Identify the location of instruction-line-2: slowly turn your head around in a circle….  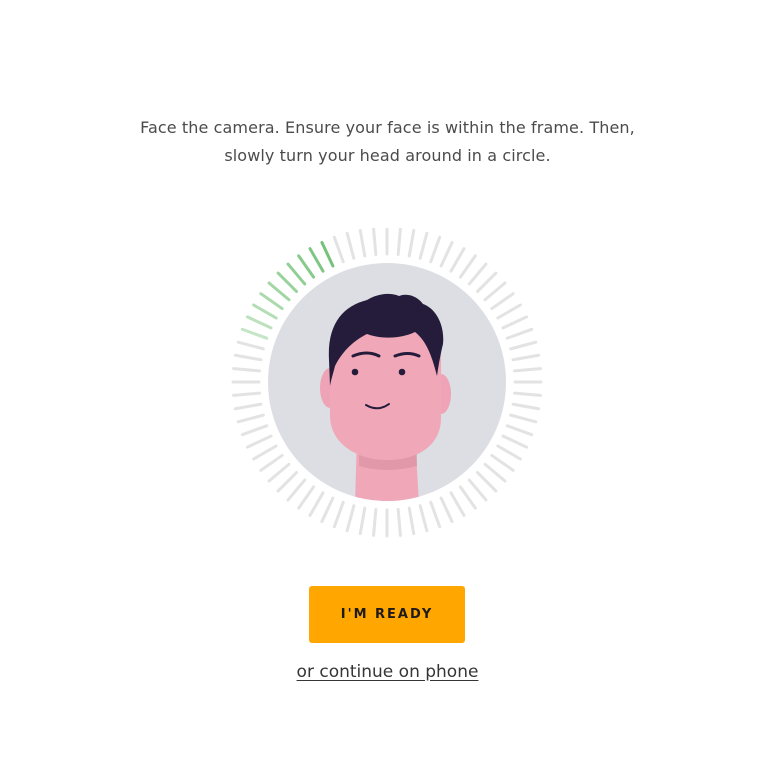
(387, 155).